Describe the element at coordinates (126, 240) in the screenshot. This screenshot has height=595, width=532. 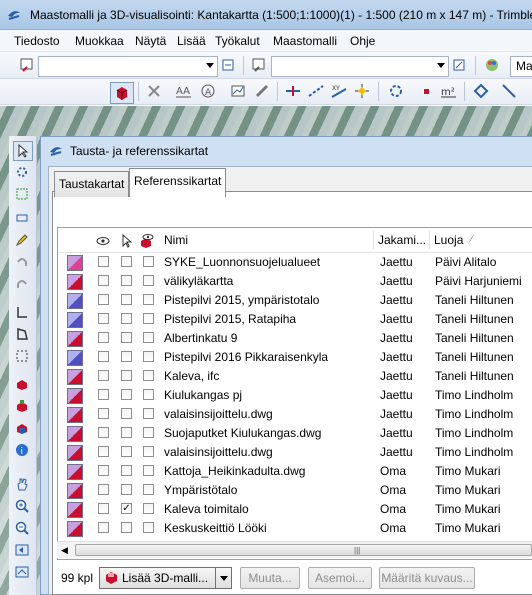
I see `selectable-cursor-icon` at that location.